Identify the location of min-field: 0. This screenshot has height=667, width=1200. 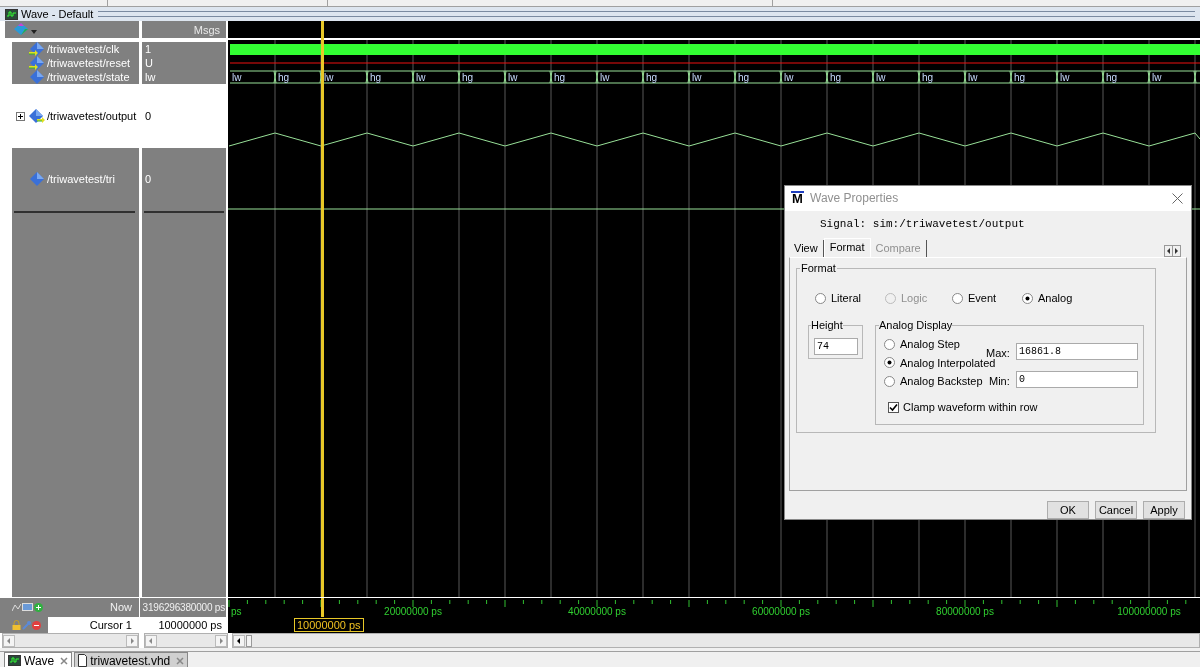
(1077, 380).